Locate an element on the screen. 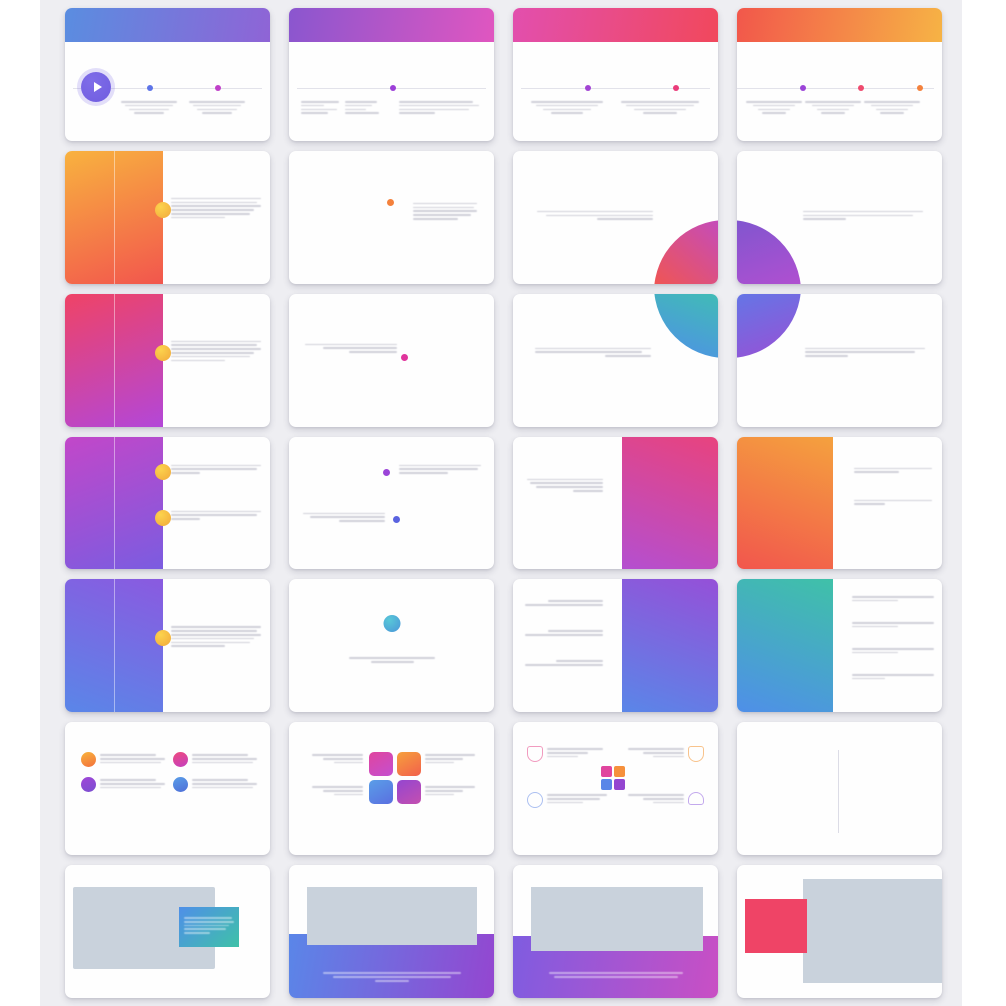  slide-timeline-panel-orange is located at coordinates (167, 217).